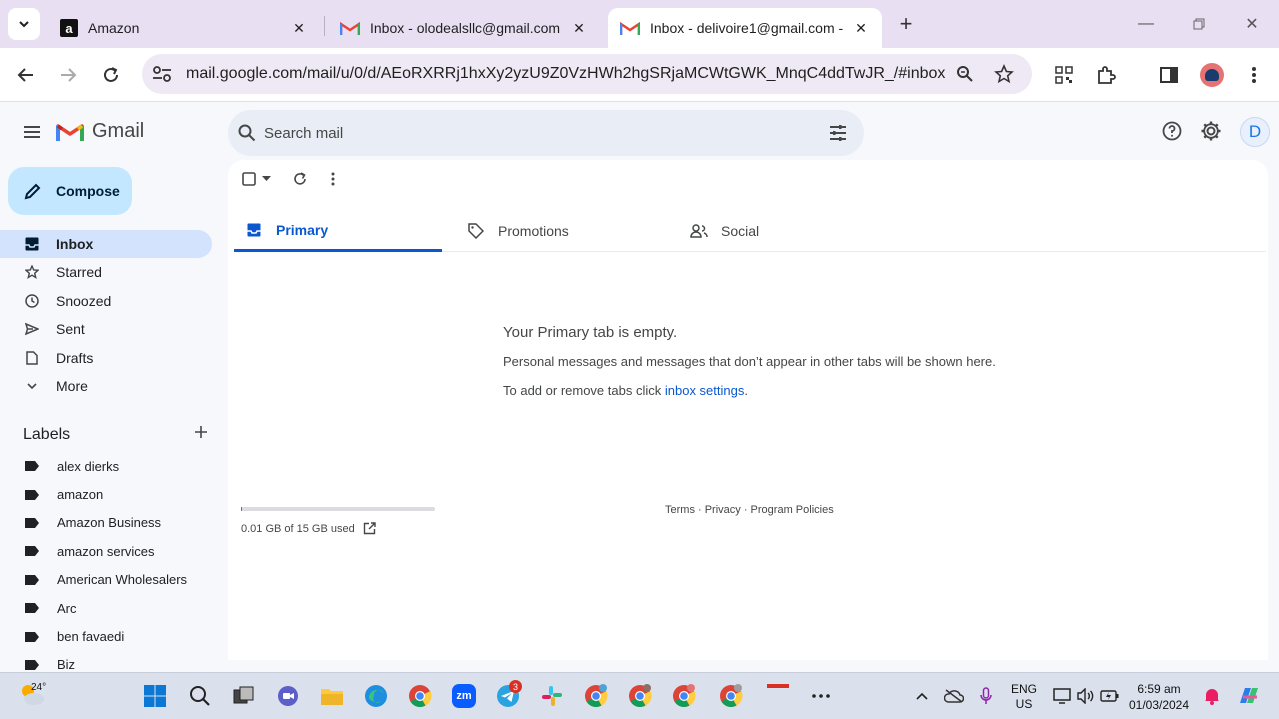 The image size is (1279, 719). Describe the element at coordinates (369, 528) in the screenshot. I see `open-in-new-icon` at that location.